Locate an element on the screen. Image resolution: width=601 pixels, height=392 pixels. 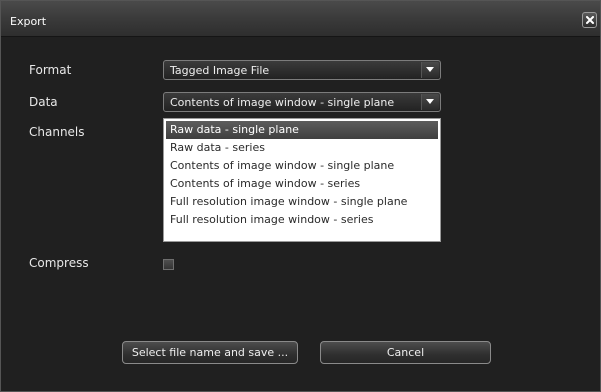
channels-label: Channels is located at coordinates (57, 132).